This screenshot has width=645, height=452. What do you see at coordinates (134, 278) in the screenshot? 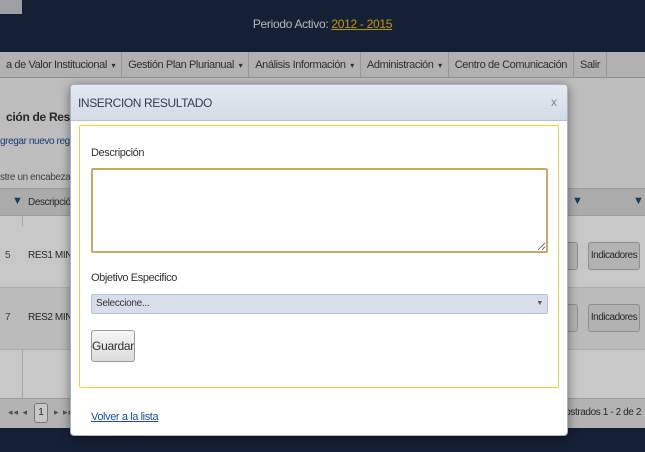
I see `objective-label: Objetivo Especifico` at bounding box center [134, 278].